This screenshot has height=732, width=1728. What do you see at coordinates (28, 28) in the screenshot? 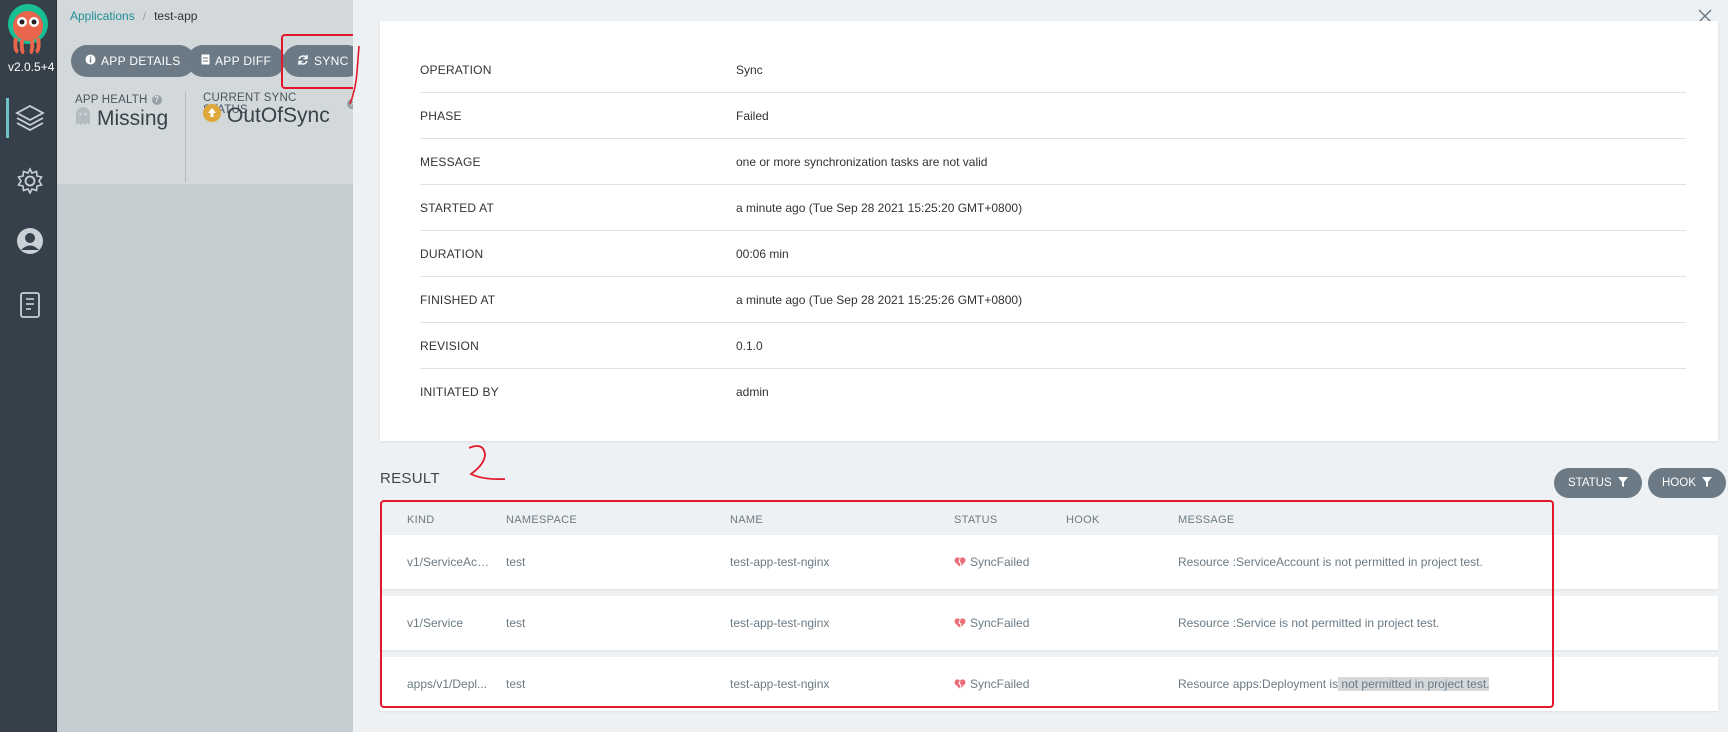
I see `argo-logo-icon` at bounding box center [28, 28].